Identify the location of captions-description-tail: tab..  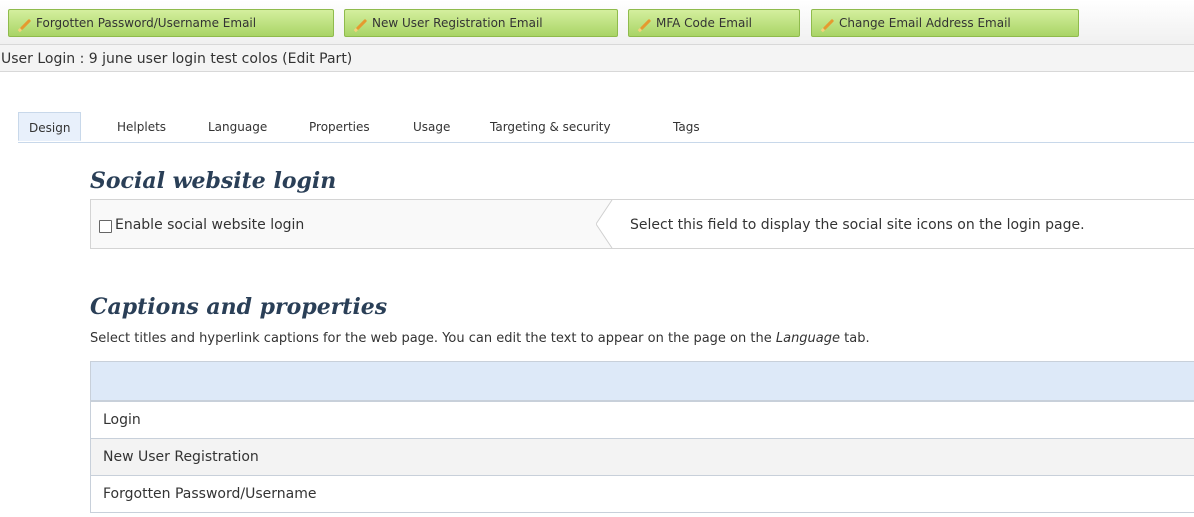
(855, 338).